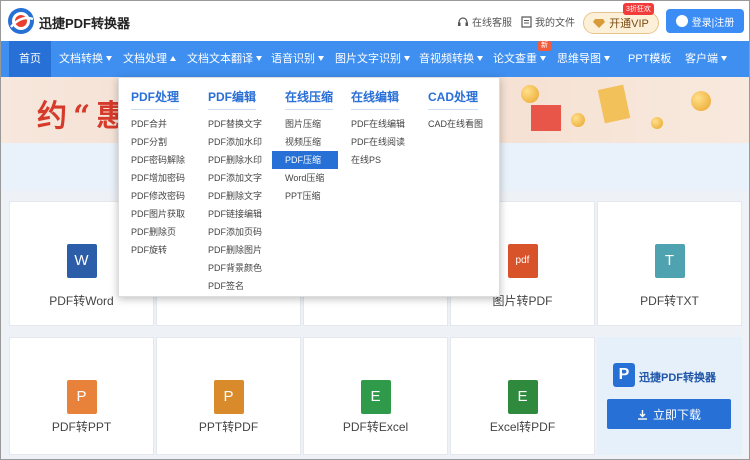 This screenshot has width=750, height=460. Describe the element at coordinates (681, 21) in the screenshot. I see `user-icon` at that location.